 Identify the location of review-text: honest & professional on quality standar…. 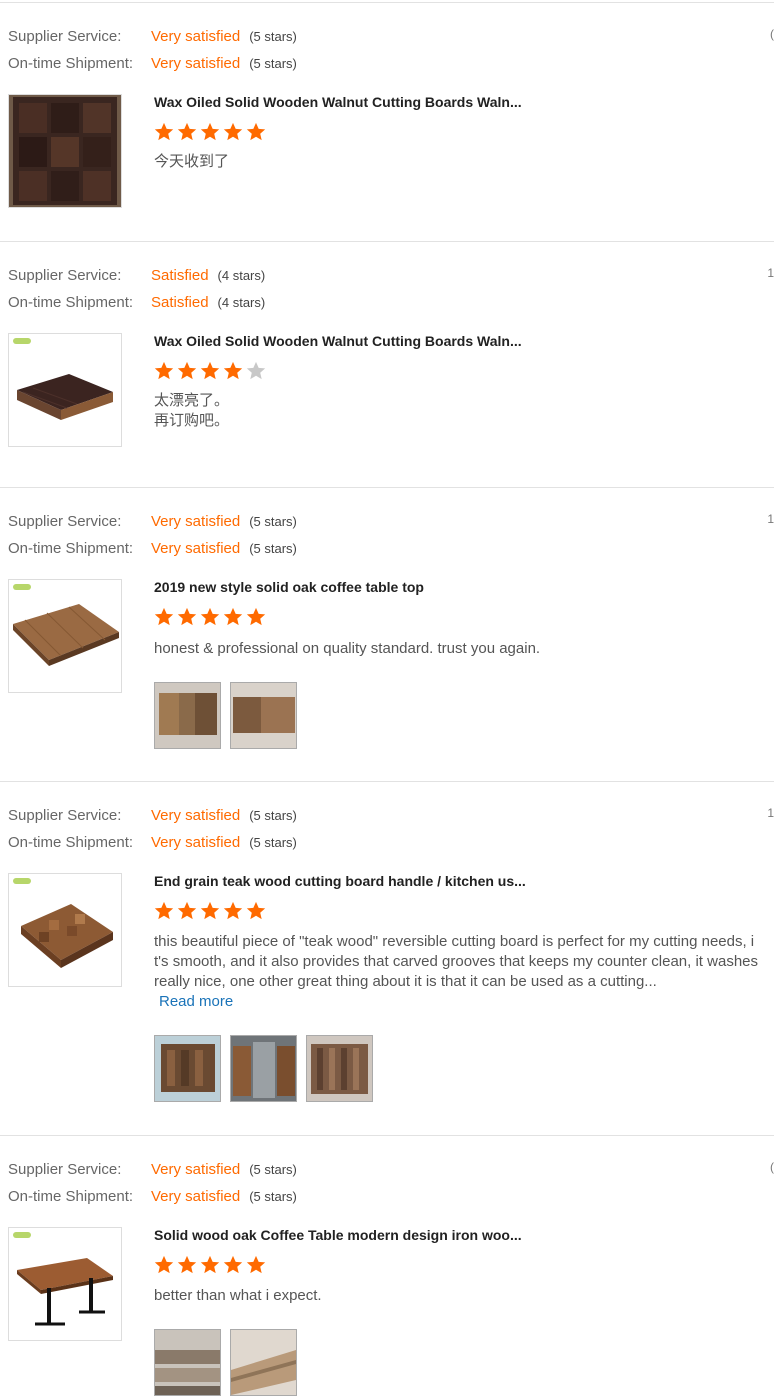
(347, 648).